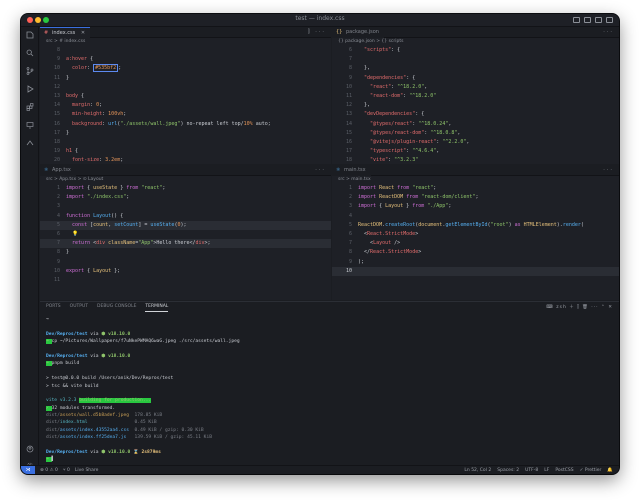 The height and width of the screenshot is (501, 640). Describe the element at coordinates (185, 50) in the screenshot. I see `code-line: 8` at that location.